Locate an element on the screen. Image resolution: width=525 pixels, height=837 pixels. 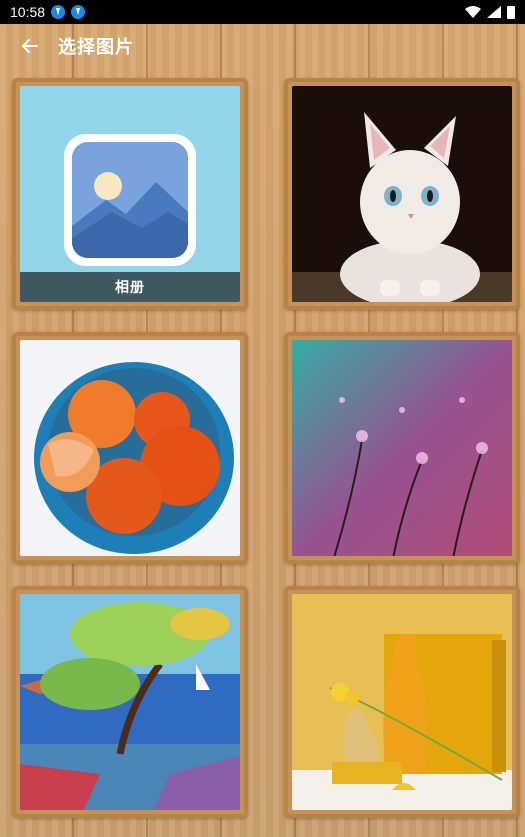
image-card-dandelion is located at coordinates (402, 448).